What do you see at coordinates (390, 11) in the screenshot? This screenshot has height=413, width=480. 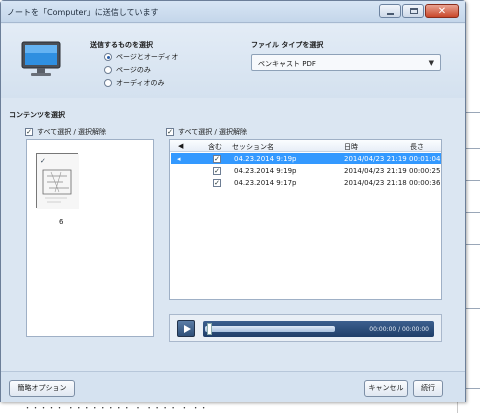 I see `minimize-button` at bounding box center [390, 11].